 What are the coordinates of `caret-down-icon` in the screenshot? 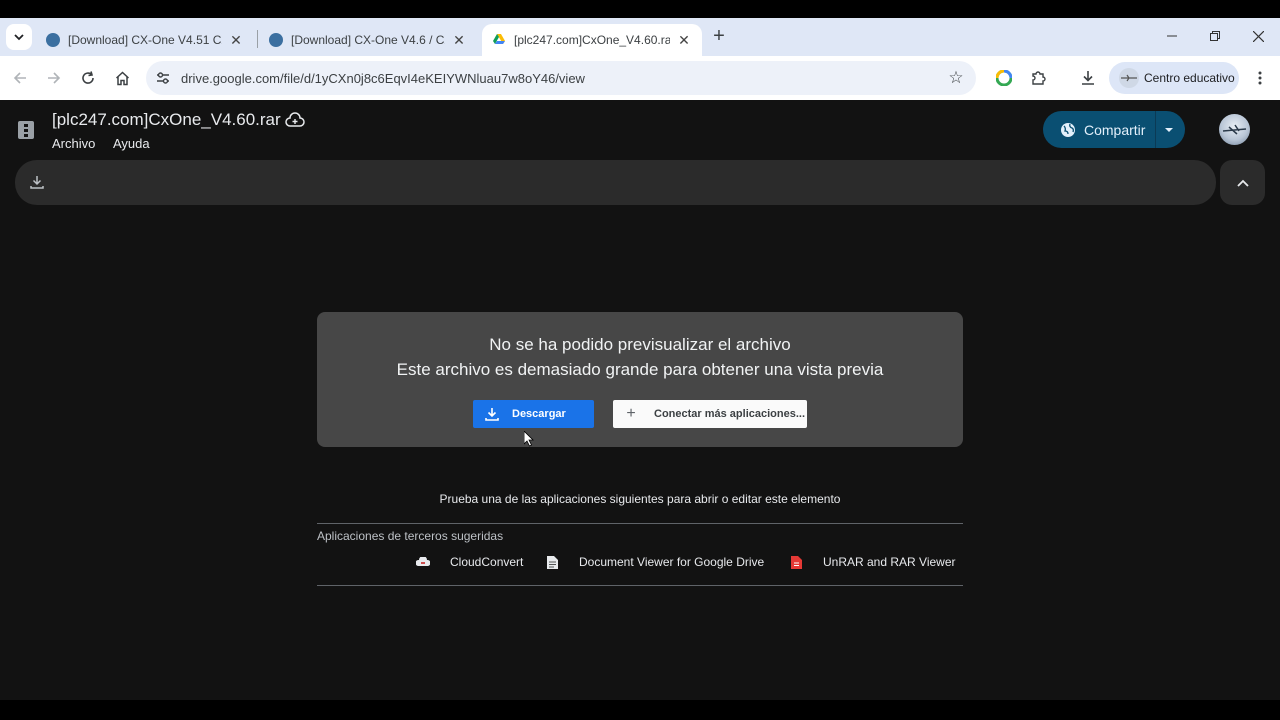 It's located at (1169, 130).